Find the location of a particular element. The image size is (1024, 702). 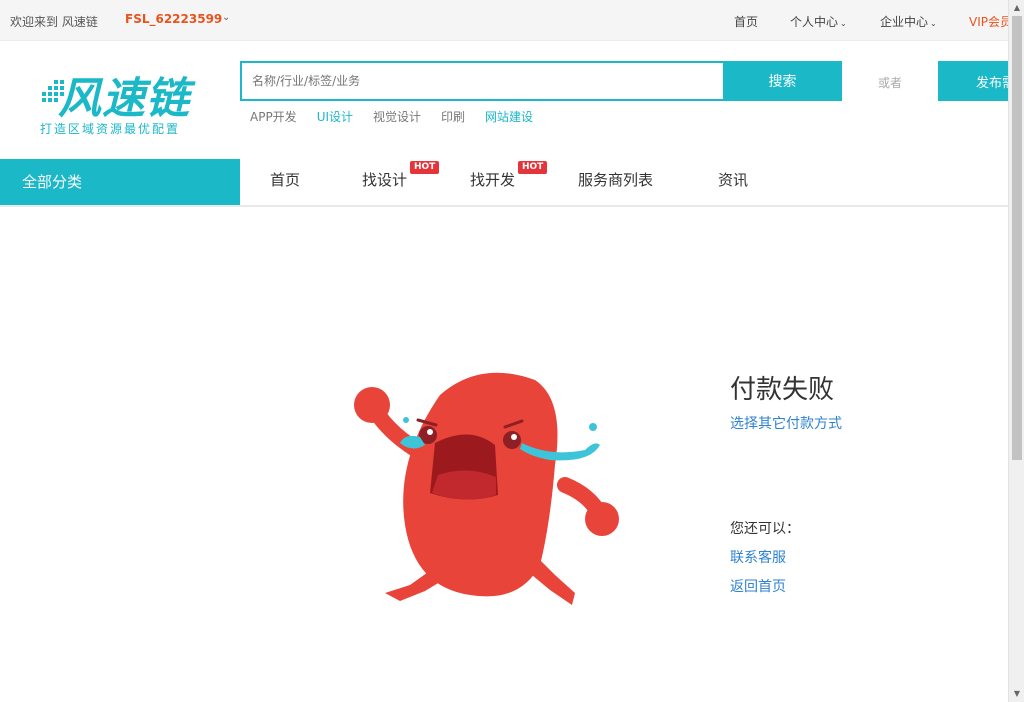

welcome-text: 欢迎来到 风速链 is located at coordinates (54, 22).